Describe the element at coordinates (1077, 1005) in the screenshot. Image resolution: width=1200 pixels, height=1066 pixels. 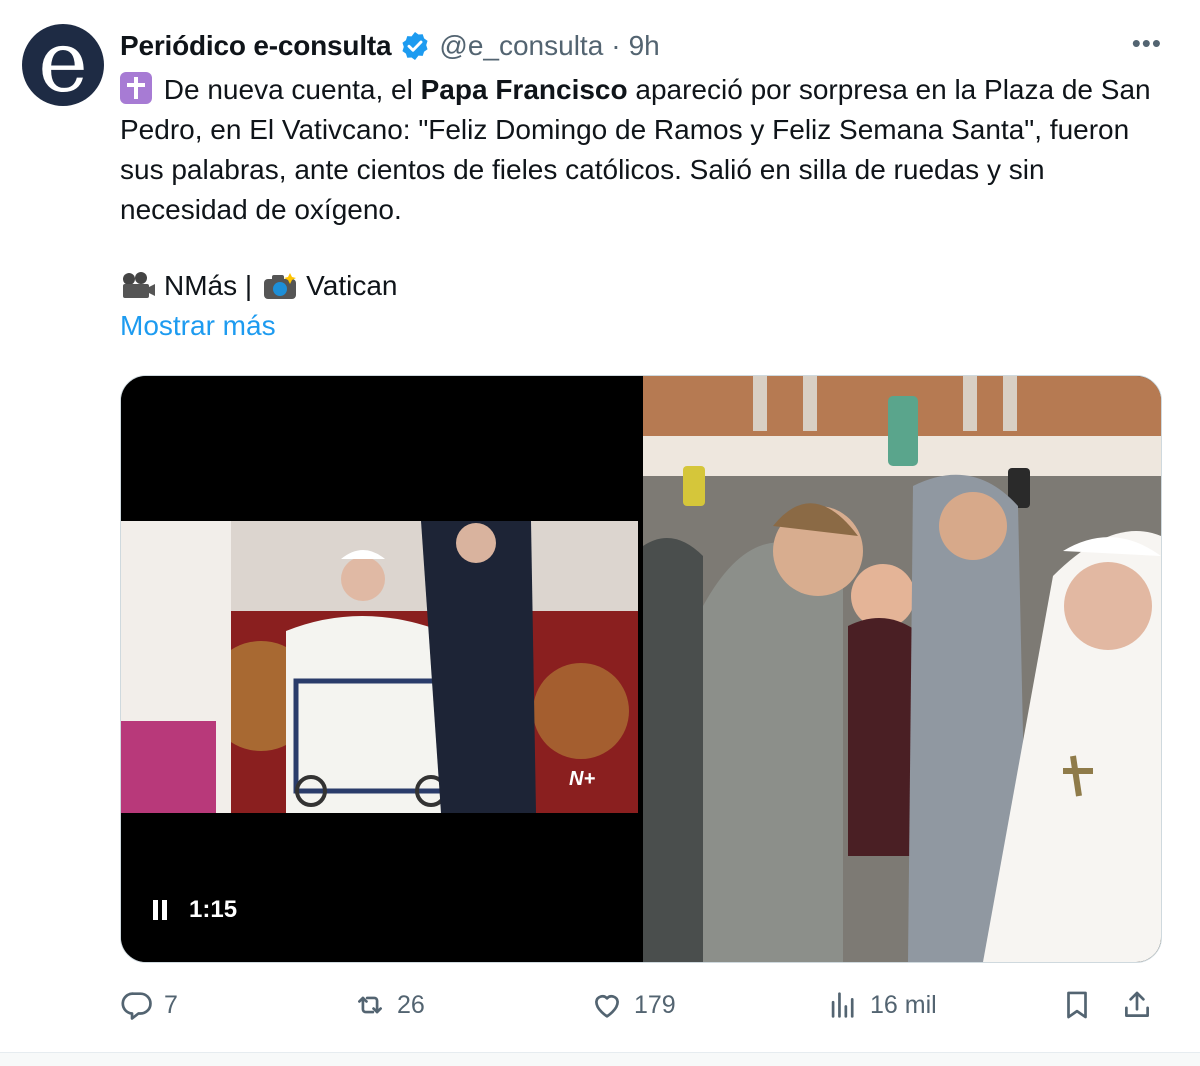
I see `bookmark-icon` at that location.